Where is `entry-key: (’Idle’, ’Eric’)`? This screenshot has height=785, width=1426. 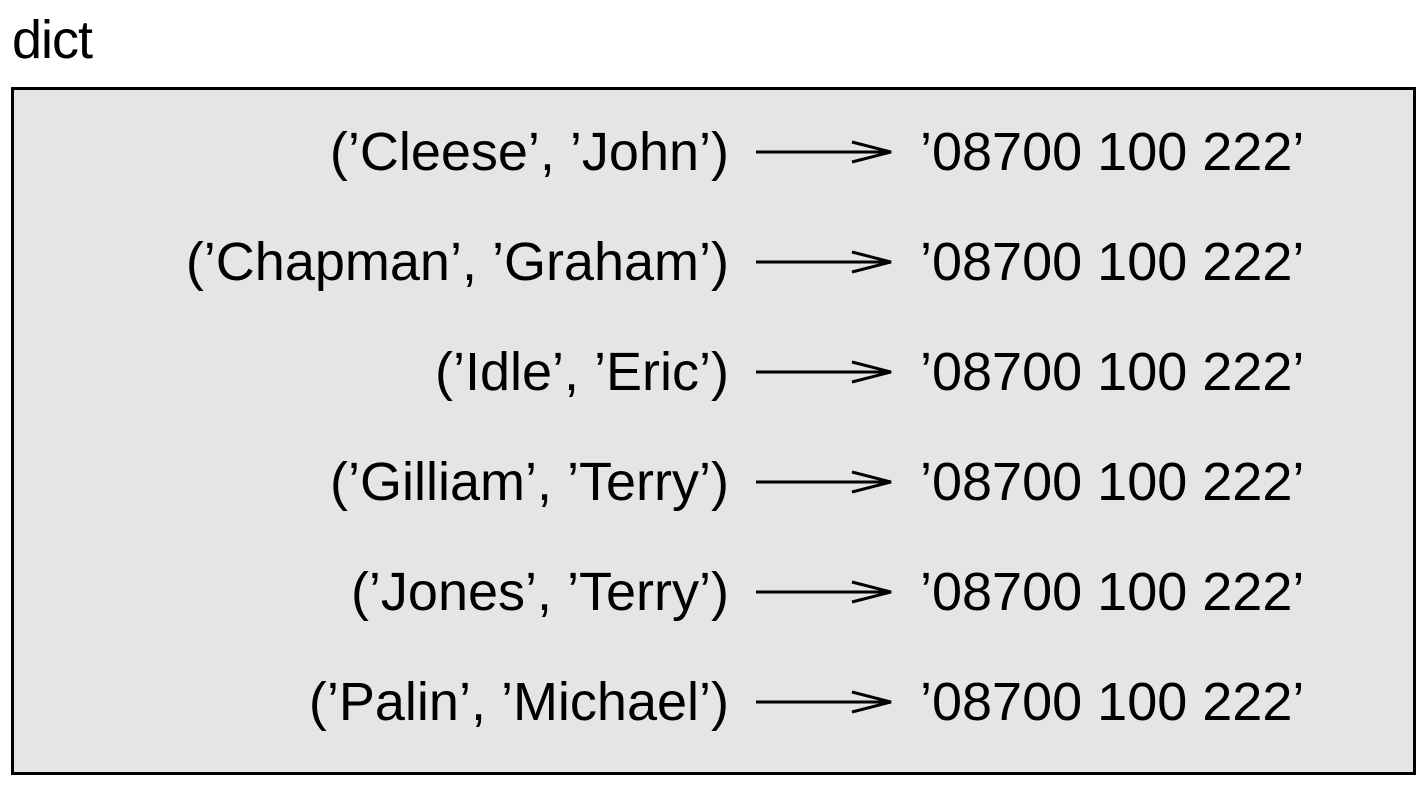 entry-key: (’Idle’, ’Eric’) is located at coordinates (581, 372).